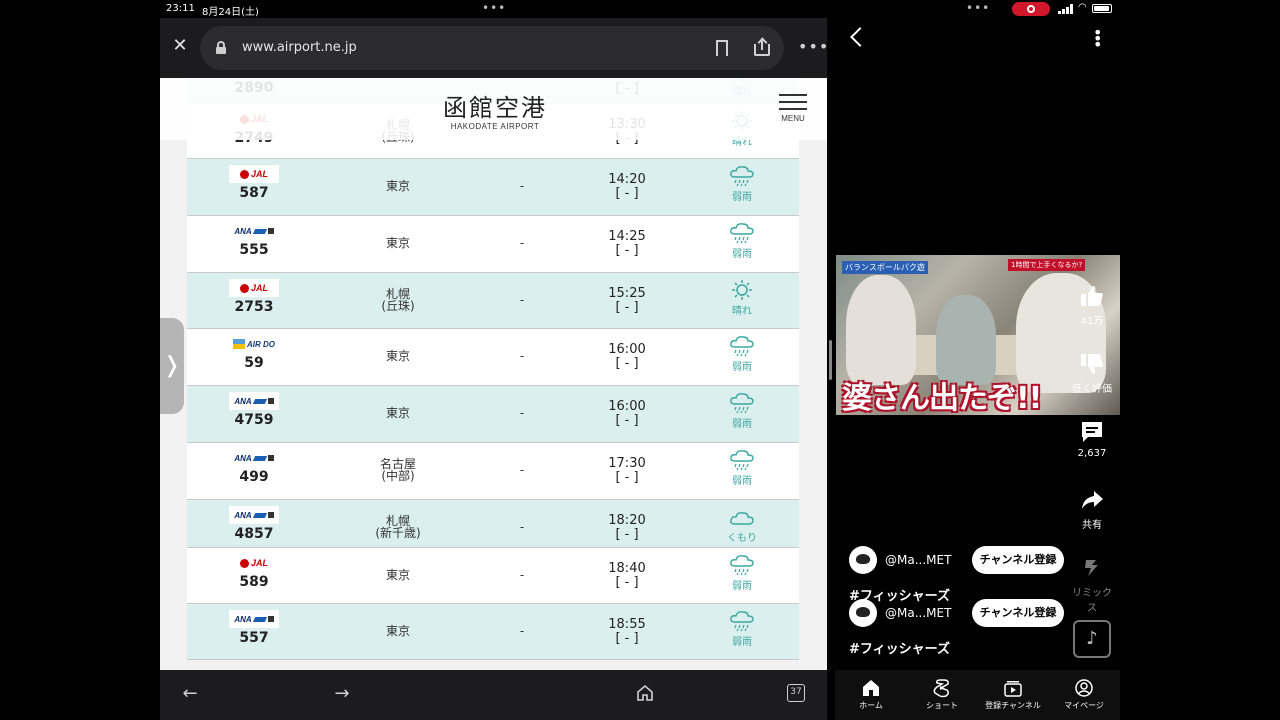 The image size is (1280, 720). Describe the element at coordinates (259, 563) in the screenshot. I see `airline-name: JAL` at that location.